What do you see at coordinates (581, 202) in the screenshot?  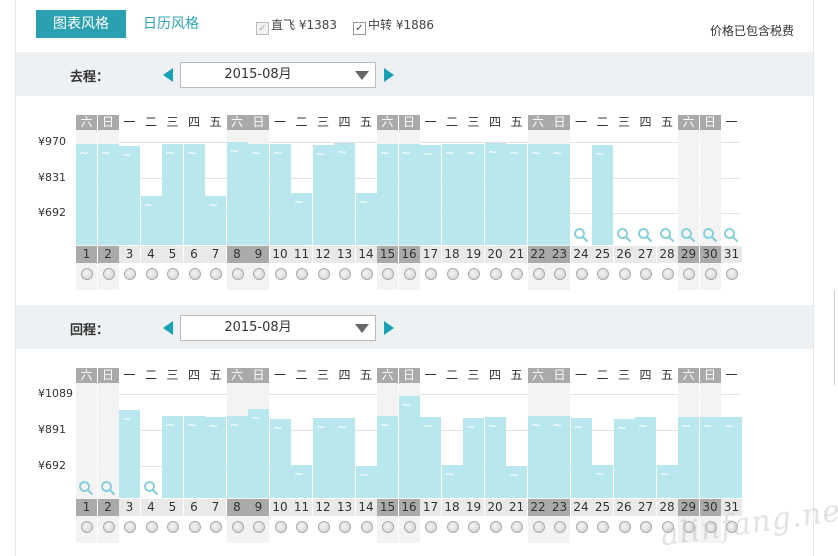 I see `day-column: 一 24` at bounding box center [581, 202].